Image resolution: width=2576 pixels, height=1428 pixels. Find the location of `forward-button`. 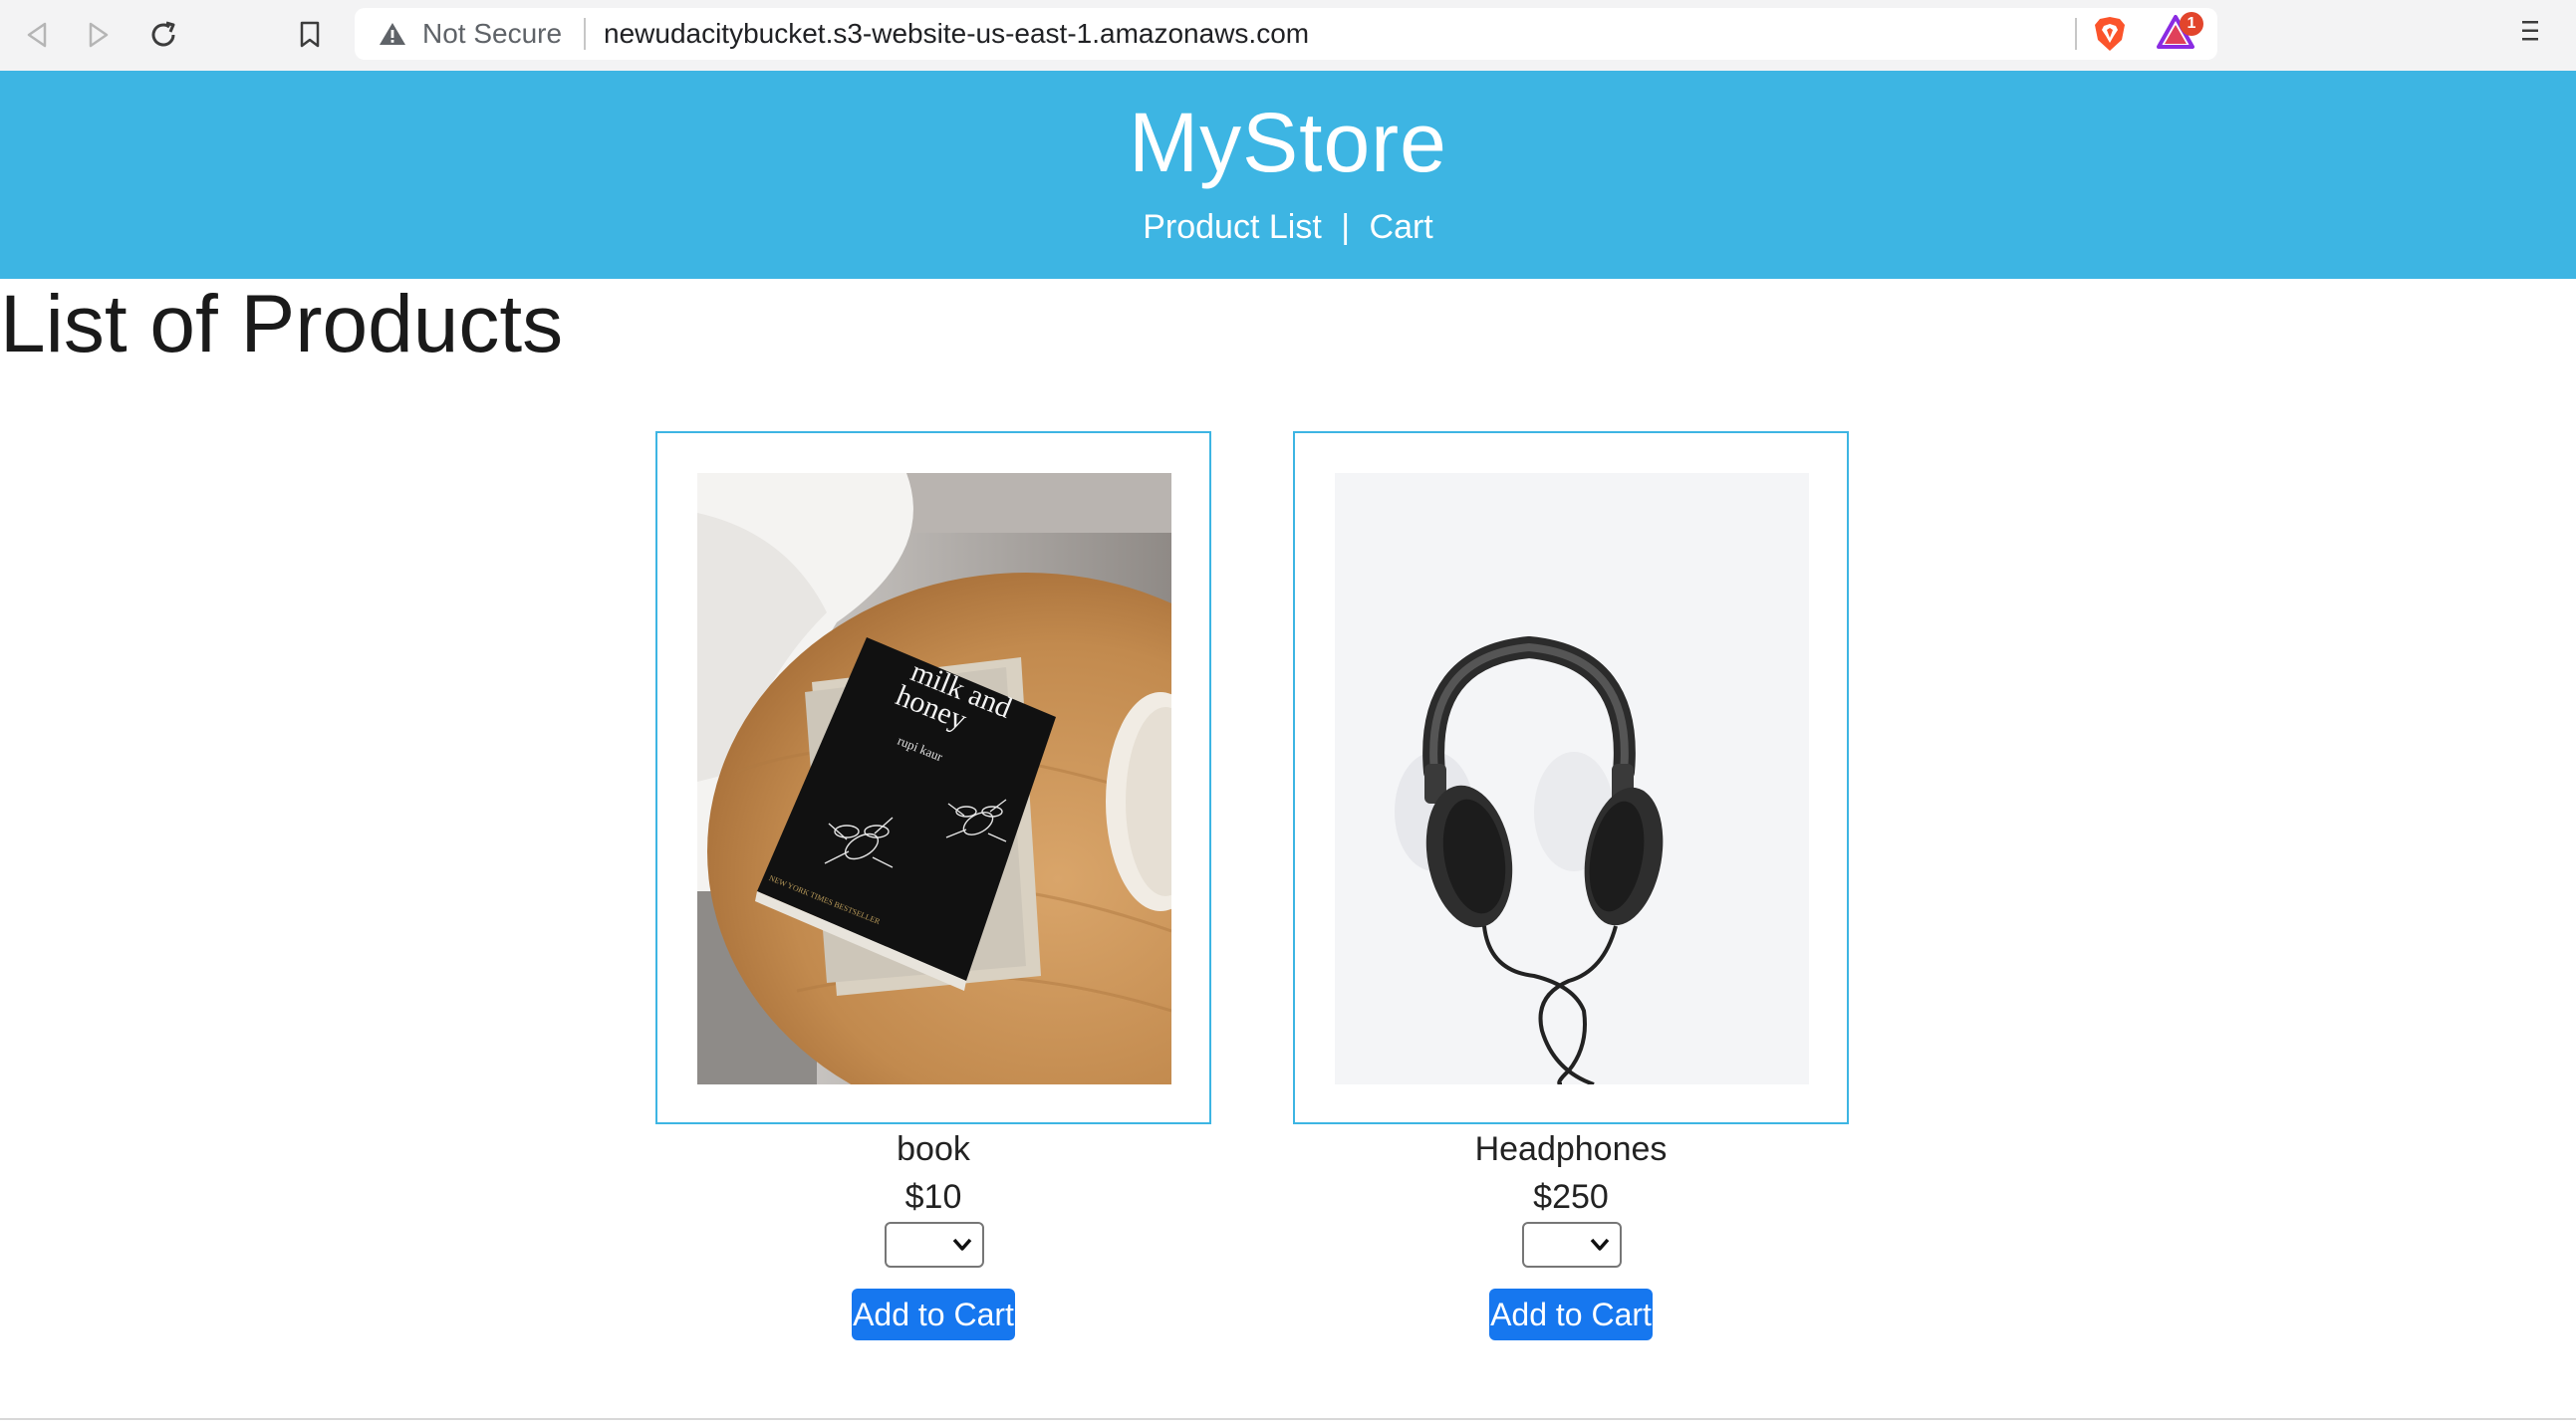

forward-button is located at coordinates (99, 35).